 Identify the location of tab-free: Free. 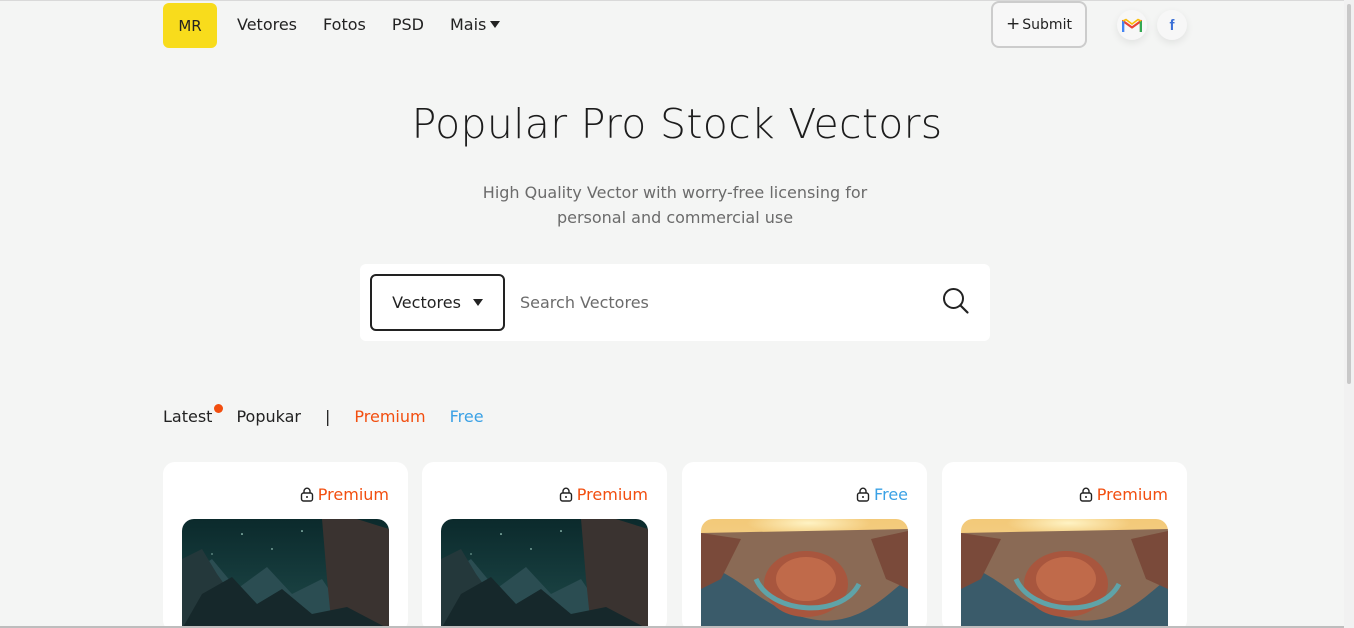
(467, 416).